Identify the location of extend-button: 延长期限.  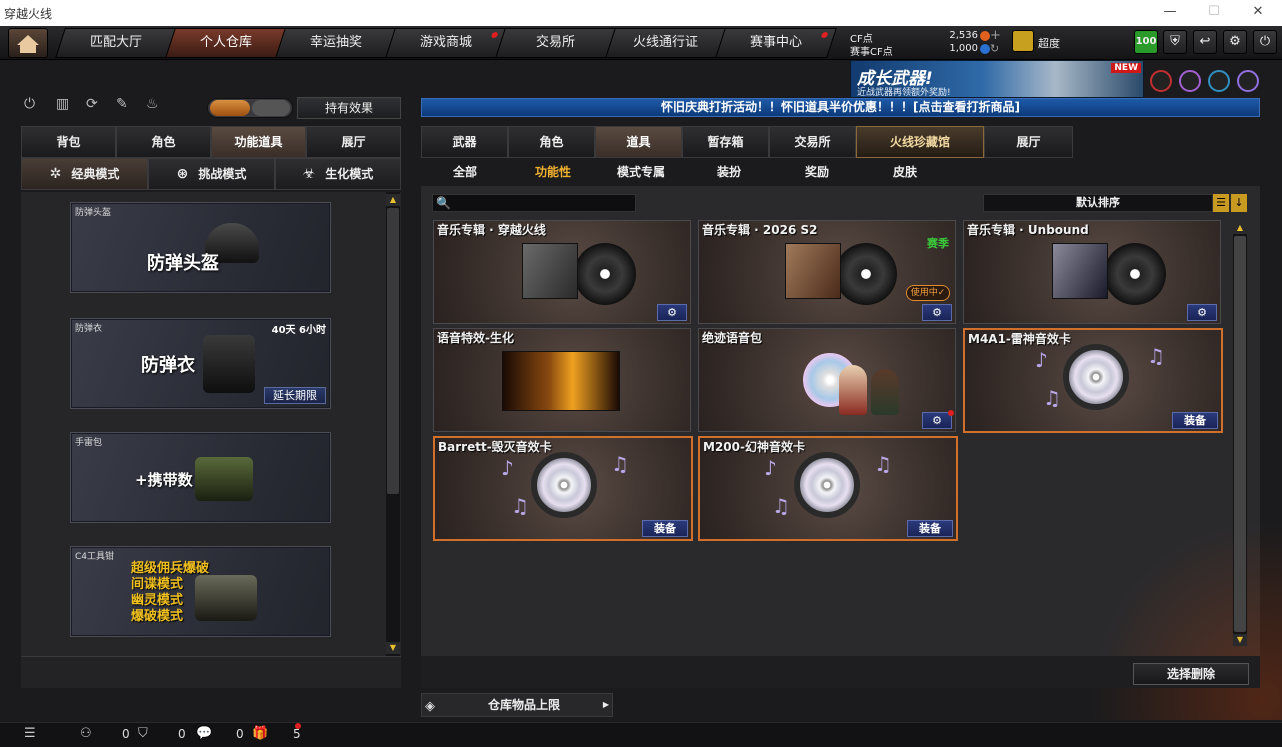
(295, 395).